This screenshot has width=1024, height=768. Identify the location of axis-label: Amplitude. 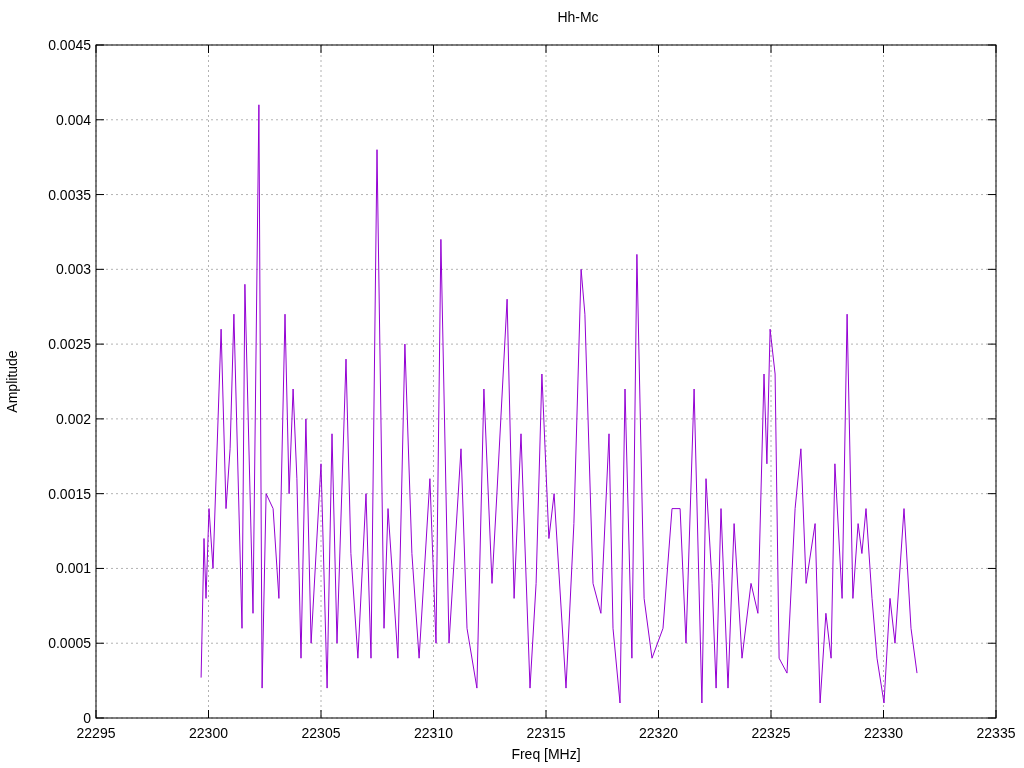
(12, 381).